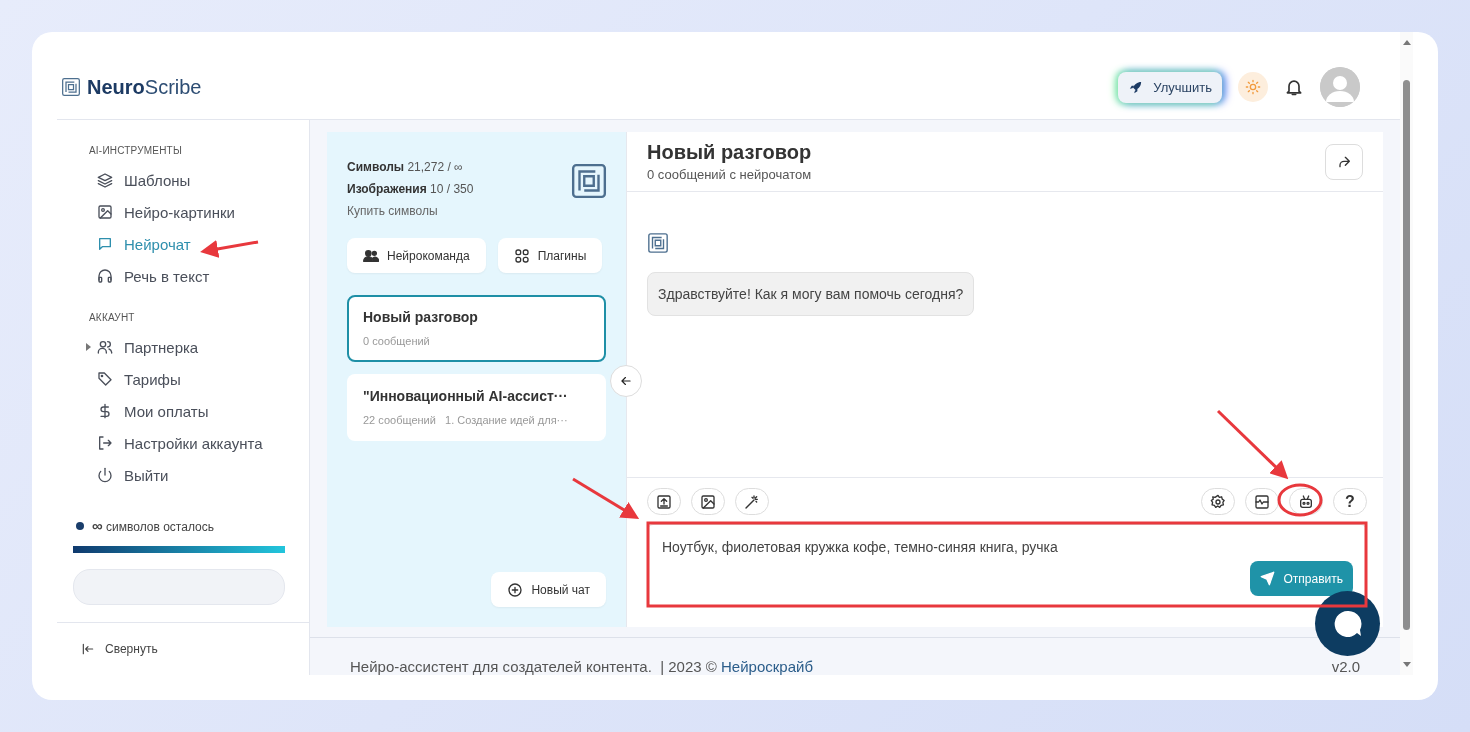  I want to click on buy-link: Купить символы, so click(392, 211).